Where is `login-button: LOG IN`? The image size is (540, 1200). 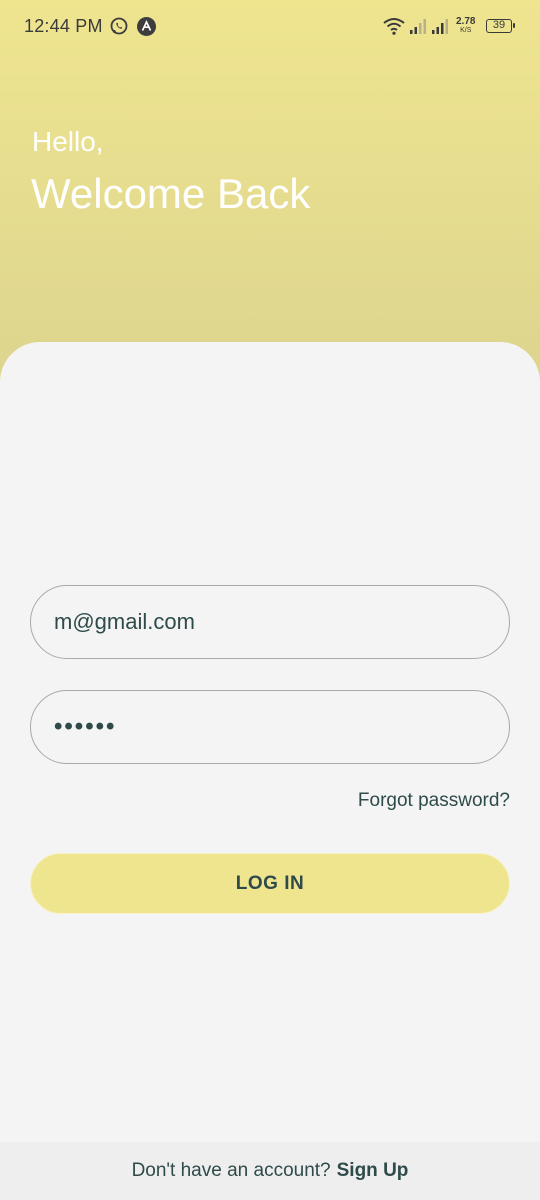
login-button: LOG IN is located at coordinates (270, 883).